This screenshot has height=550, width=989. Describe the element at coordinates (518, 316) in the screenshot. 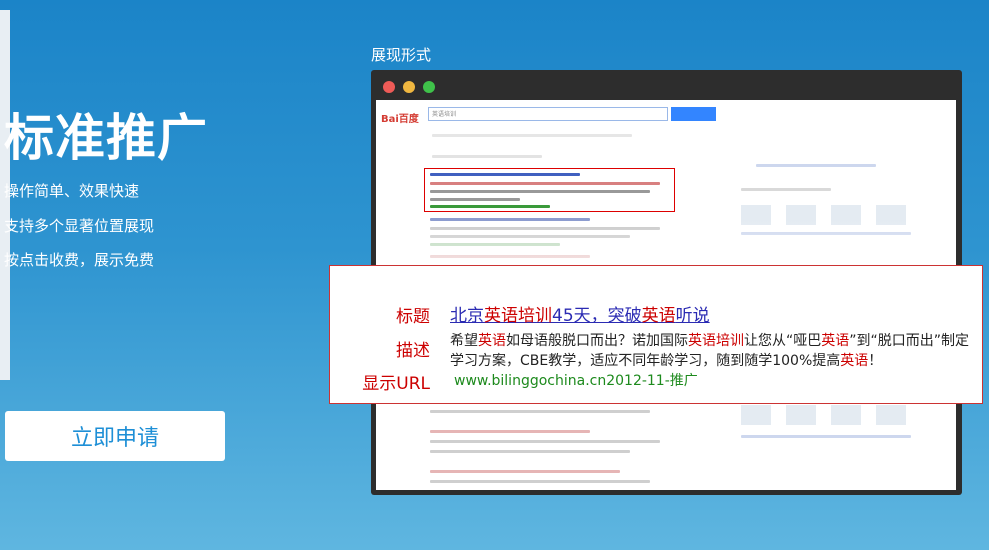

I see `ad-title-keyword: 英语培训` at that location.